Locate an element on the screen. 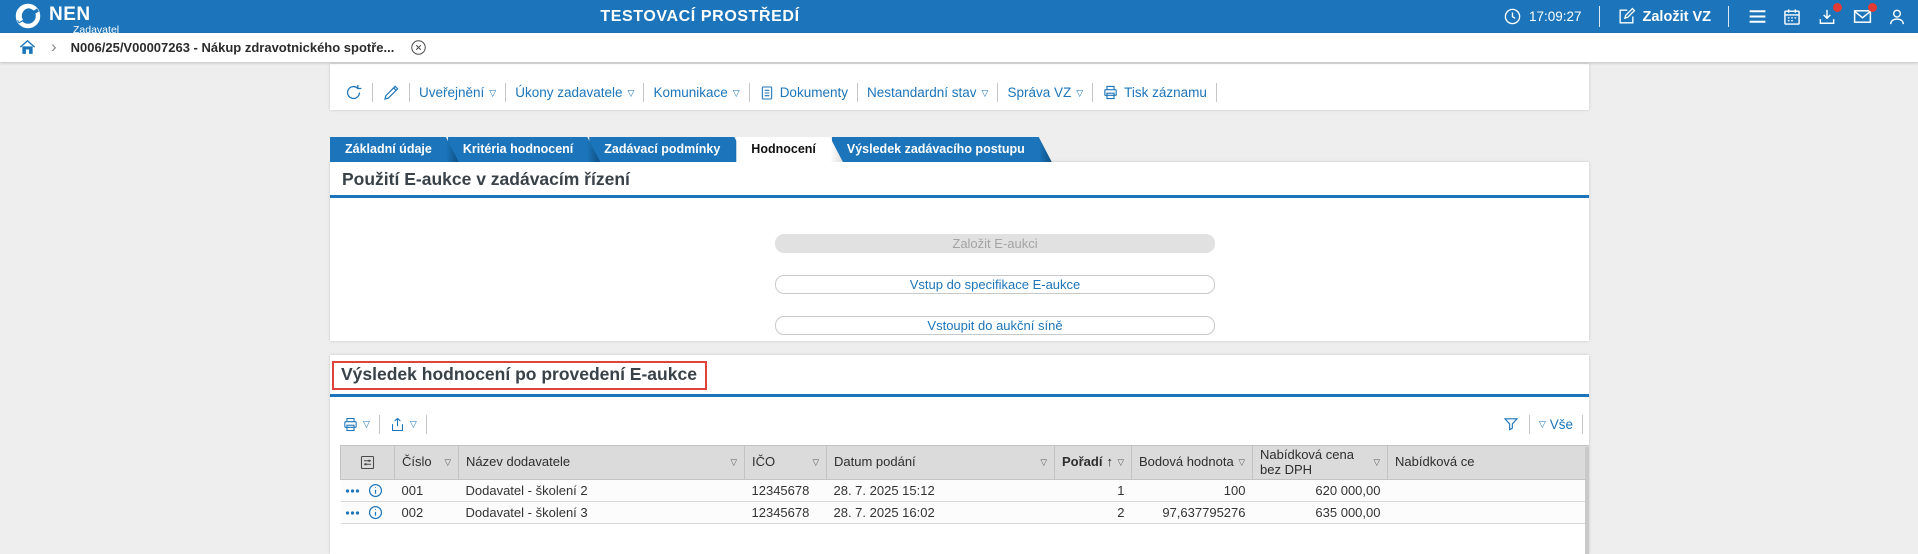  header-poradi: Pořadí ↑ ▽ is located at coordinates (1093, 462).